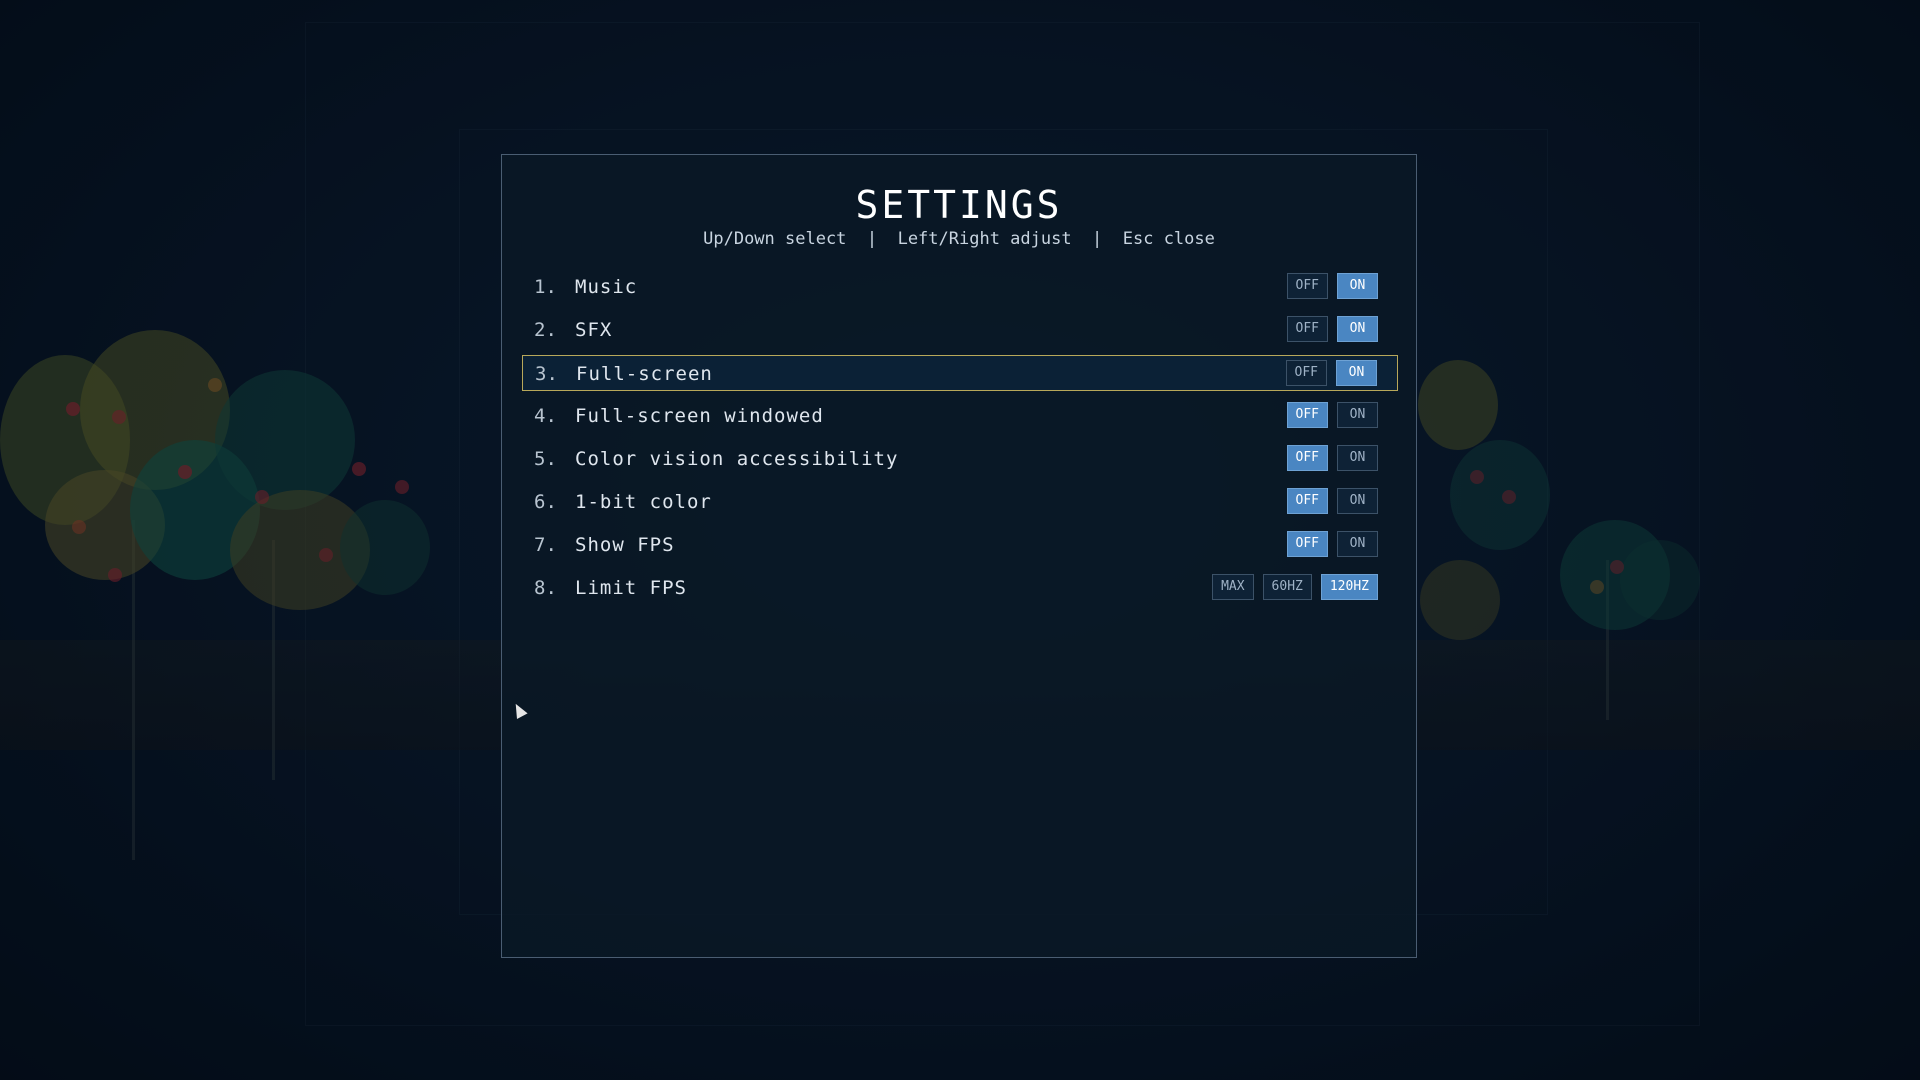  What do you see at coordinates (606, 287) in the screenshot?
I see `setting-label: Music` at bounding box center [606, 287].